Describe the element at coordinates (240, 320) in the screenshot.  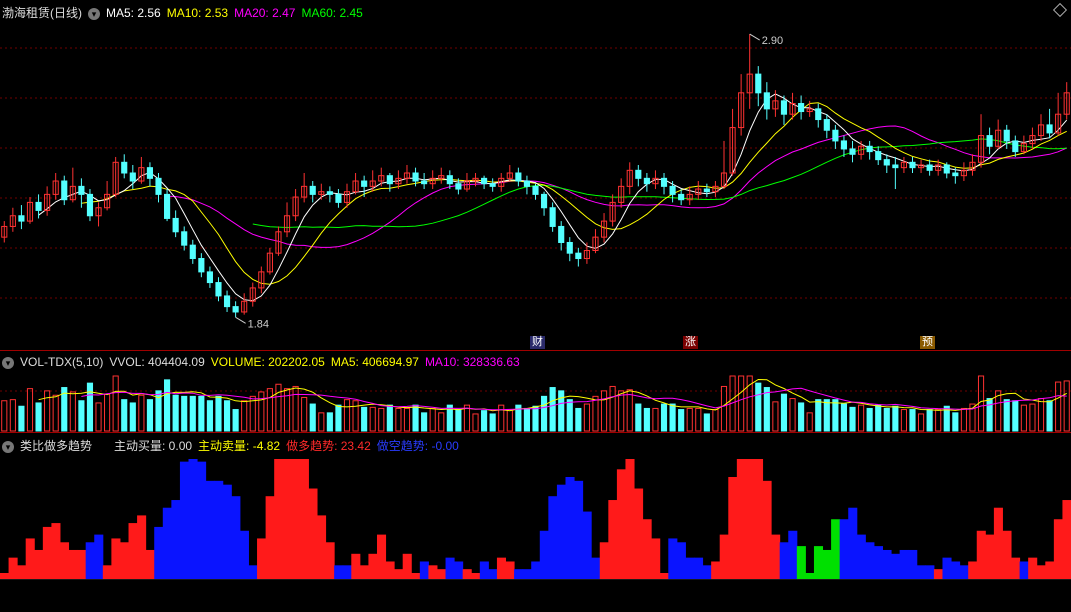
I see `low-marker` at that location.